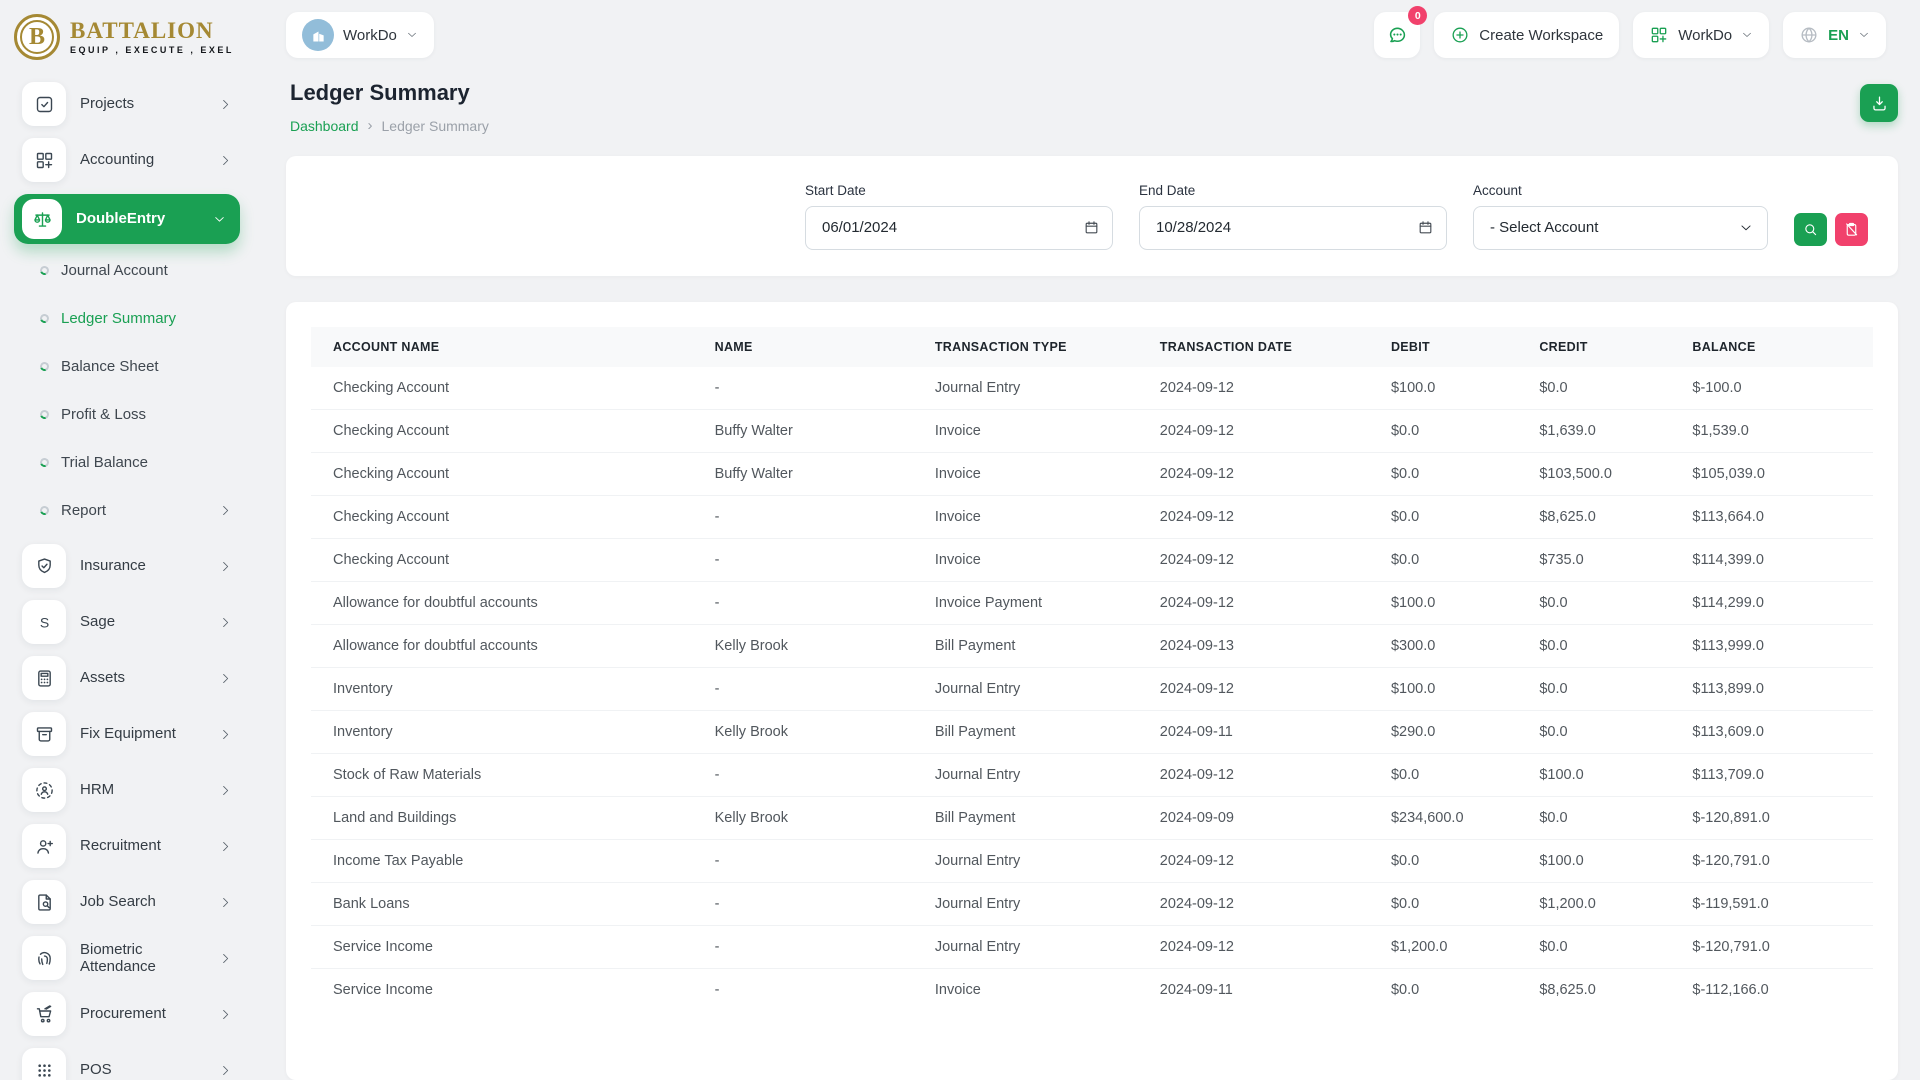 The height and width of the screenshot is (1080, 1920). I want to click on sidebar-subitem-label: Trial Balance, so click(104, 462).